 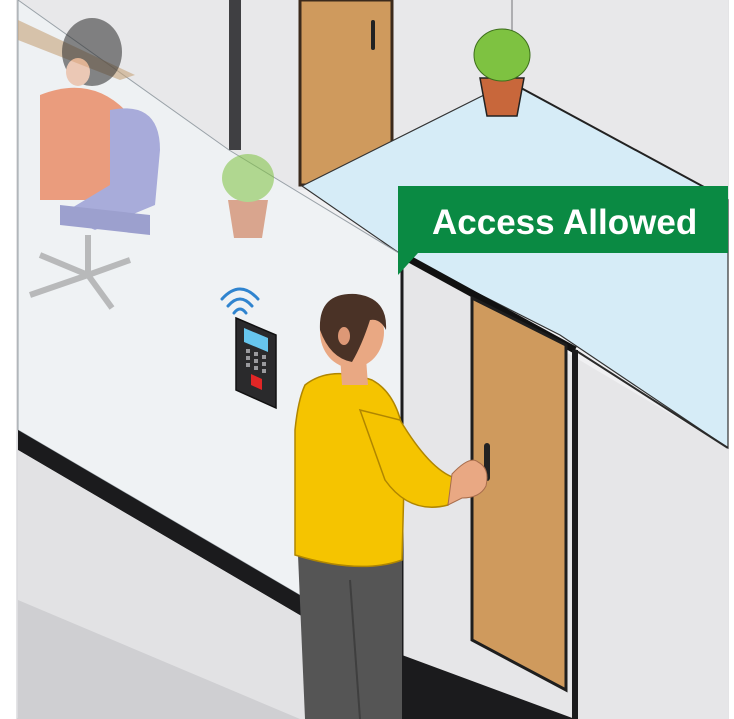 What do you see at coordinates (519, 494) in the screenshot?
I see `entry-door` at bounding box center [519, 494].